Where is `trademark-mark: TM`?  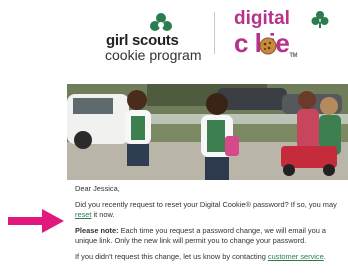
trademark-mark: TM is located at coordinates (293, 56).